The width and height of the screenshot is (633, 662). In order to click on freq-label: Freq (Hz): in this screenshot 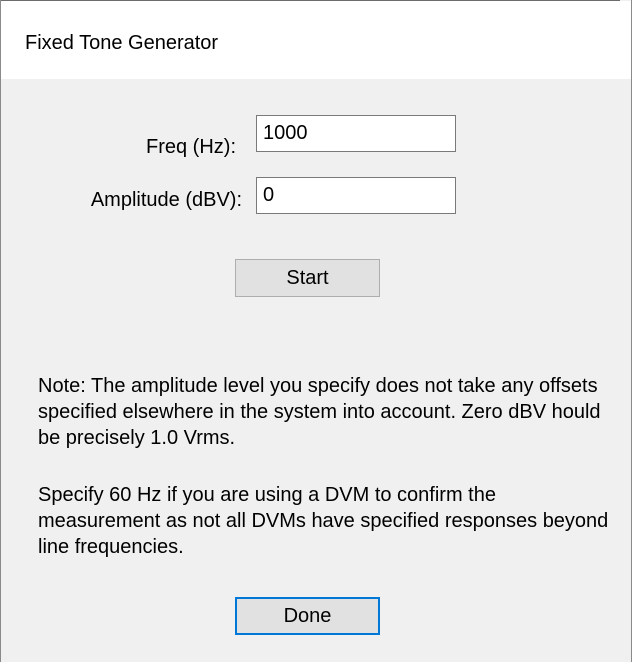, I will do `click(191, 147)`.